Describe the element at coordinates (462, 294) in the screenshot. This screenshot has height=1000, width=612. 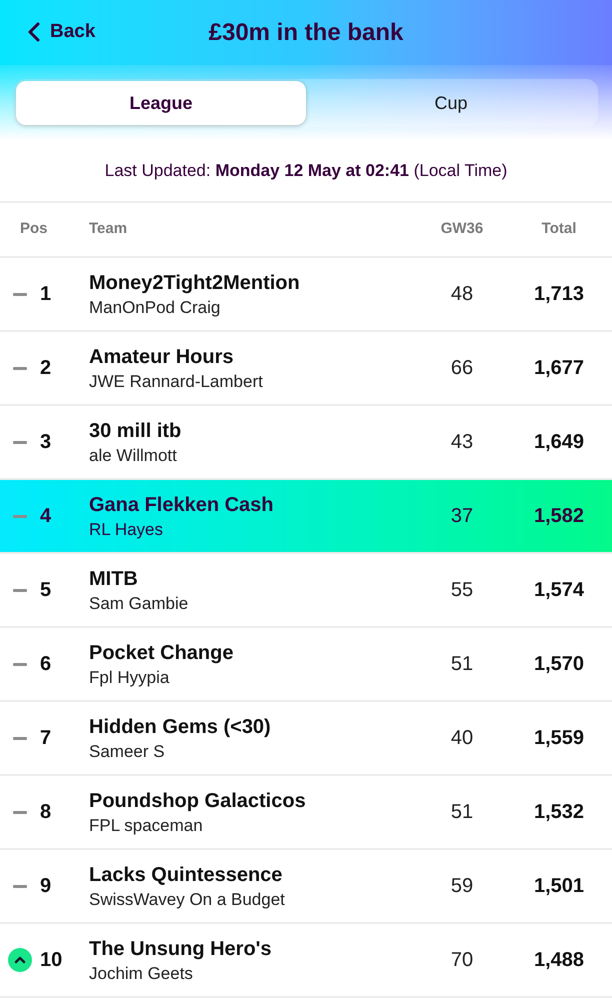
I see `gameweek-points: 48` at that location.